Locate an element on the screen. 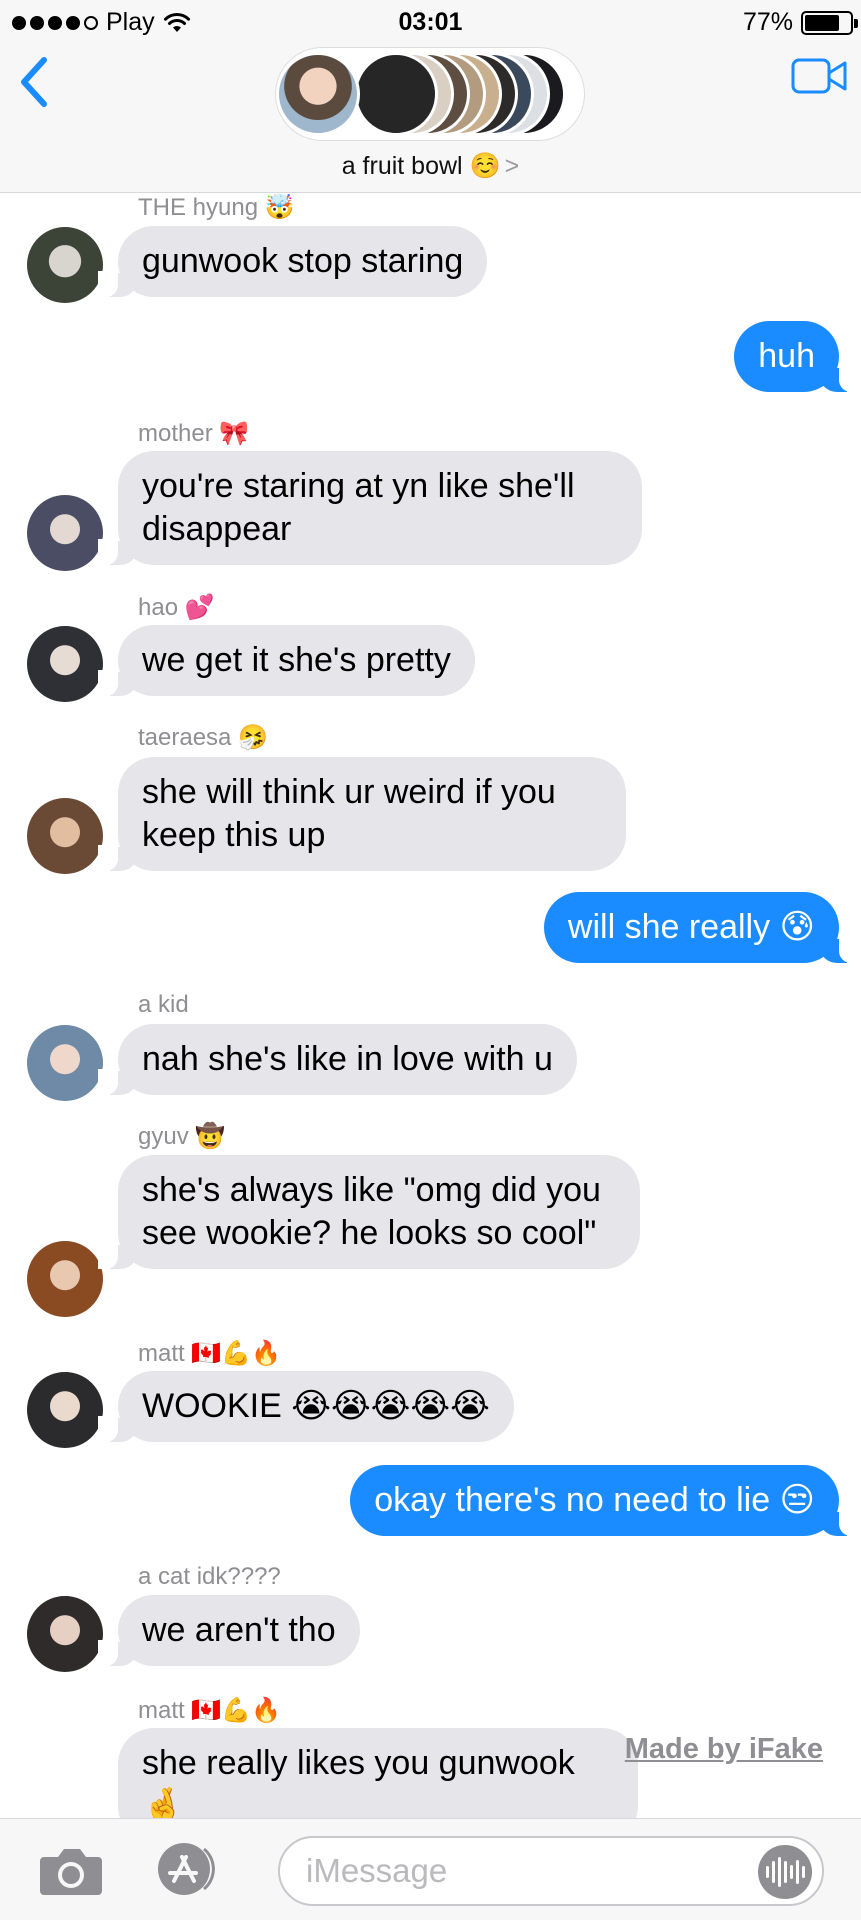 This screenshot has width=861, height=1920. conversation-header: Play 03:01 77% a fruit bowl ☺️ > is located at coordinates (430, 96).